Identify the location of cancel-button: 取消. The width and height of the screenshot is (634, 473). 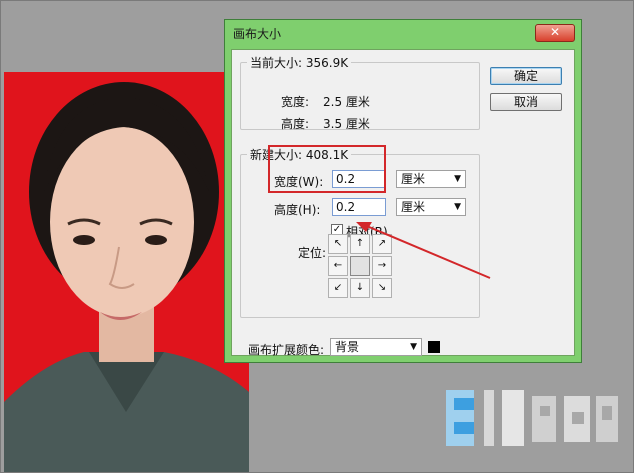
(526, 102).